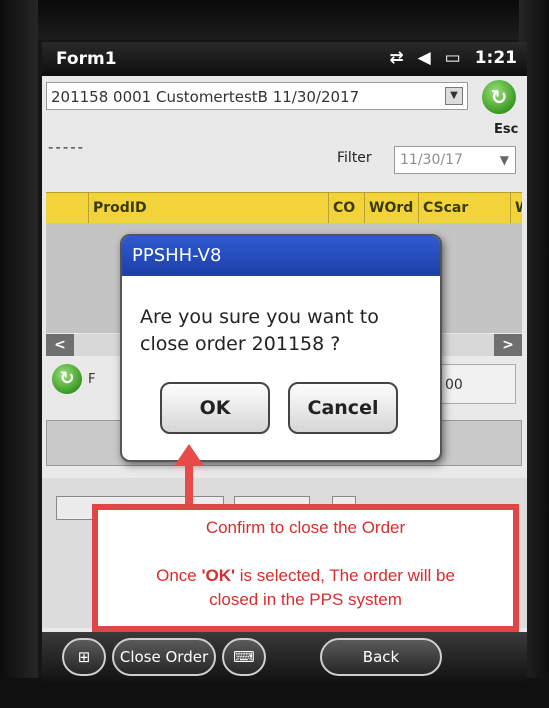 The width and height of the screenshot is (549, 708). I want to click on keyboard-button: ⌨, so click(244, 657).